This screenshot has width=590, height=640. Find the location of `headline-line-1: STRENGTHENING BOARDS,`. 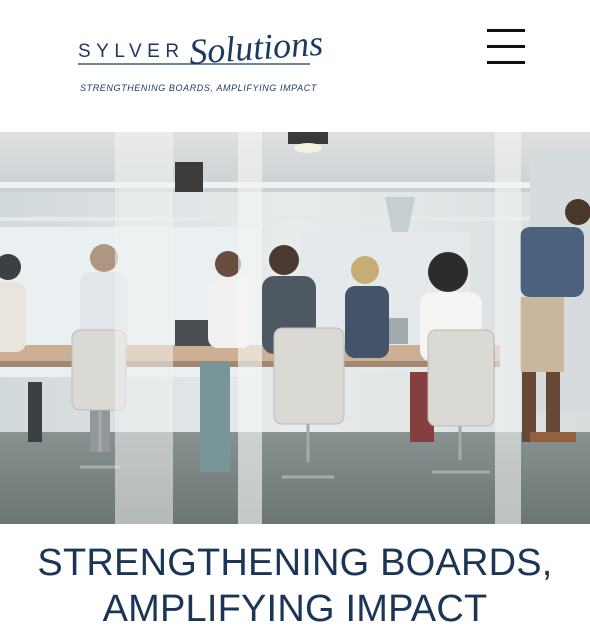

headline-line-1: STRENGTHENING BOARDS, is located at coordinates (295, 563).